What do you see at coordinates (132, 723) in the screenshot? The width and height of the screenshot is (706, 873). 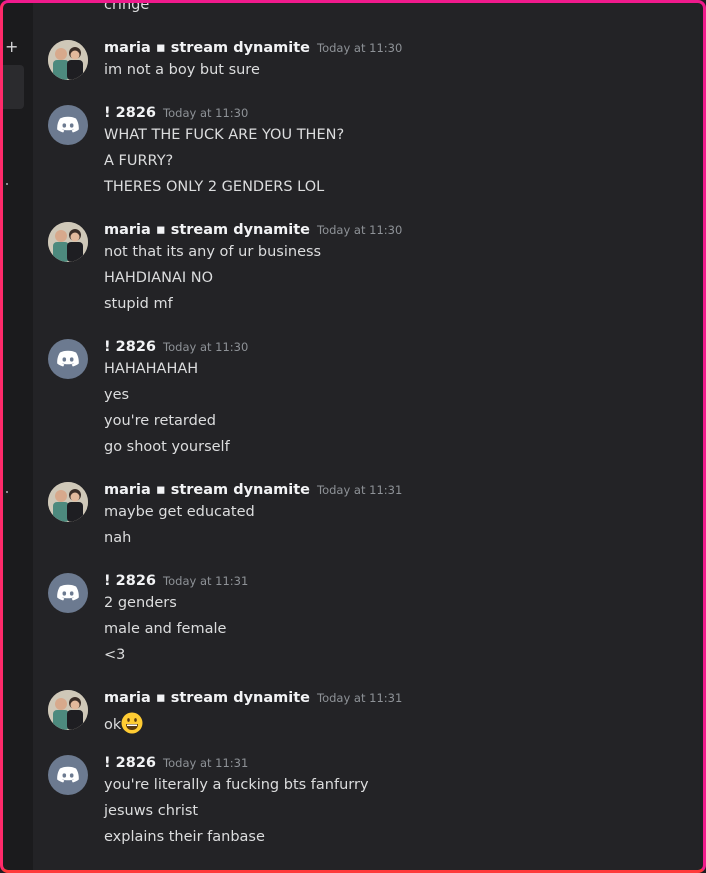 I see `grinning-face-emoji-icon` at bounding box center [132, 723].